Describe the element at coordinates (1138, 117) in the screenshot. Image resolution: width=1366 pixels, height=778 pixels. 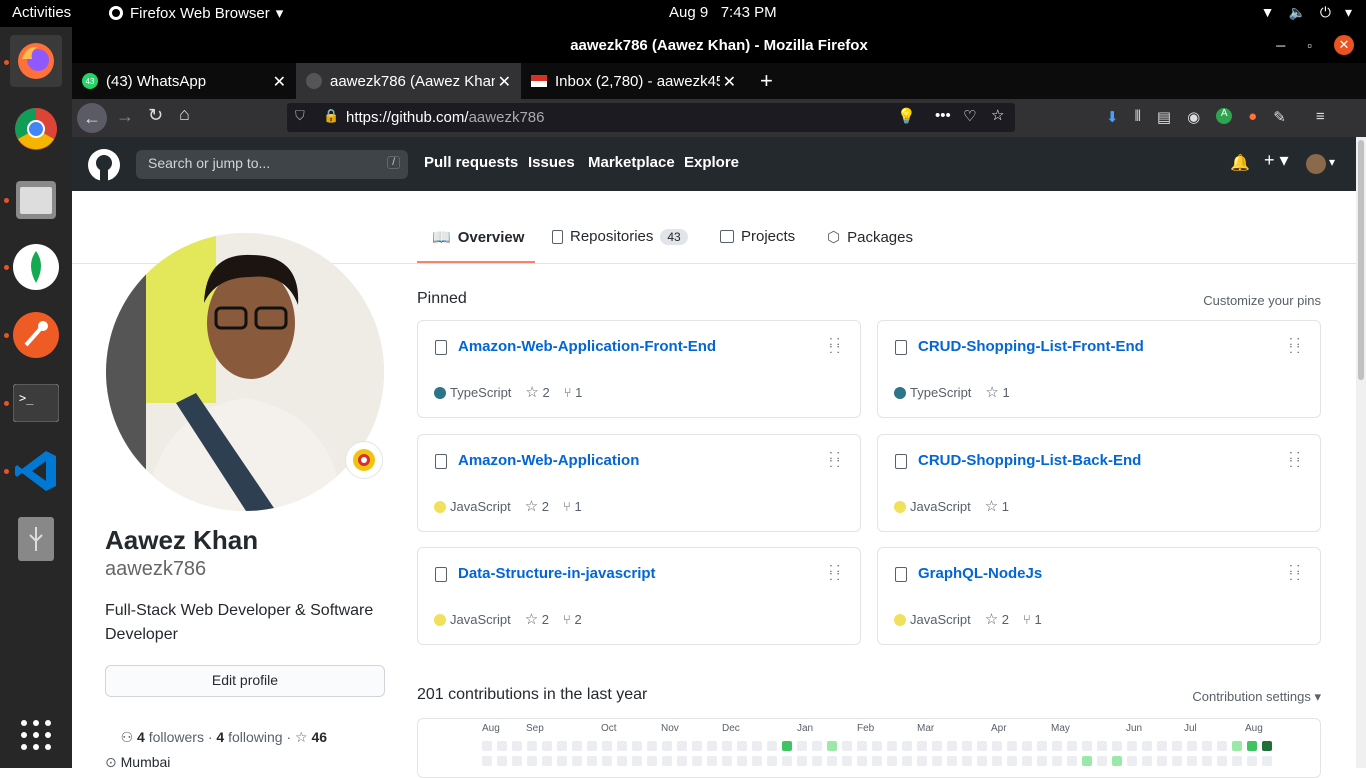
I see `library-icon: ⫴` at that location.